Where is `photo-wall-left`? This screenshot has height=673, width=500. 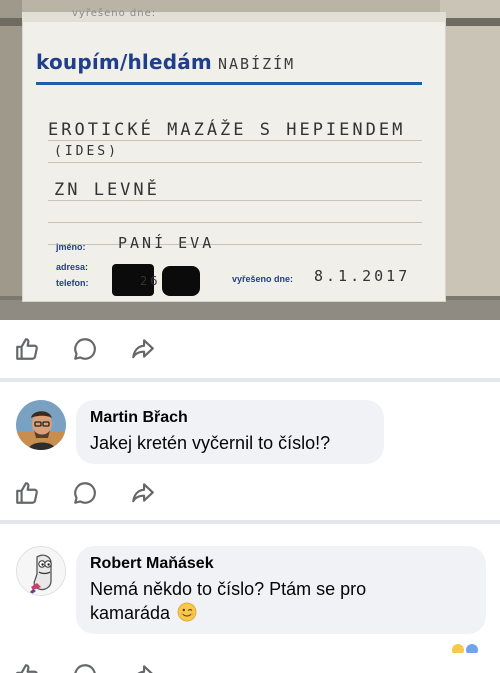 photo-wall-left is located at coordinates (11, 160).